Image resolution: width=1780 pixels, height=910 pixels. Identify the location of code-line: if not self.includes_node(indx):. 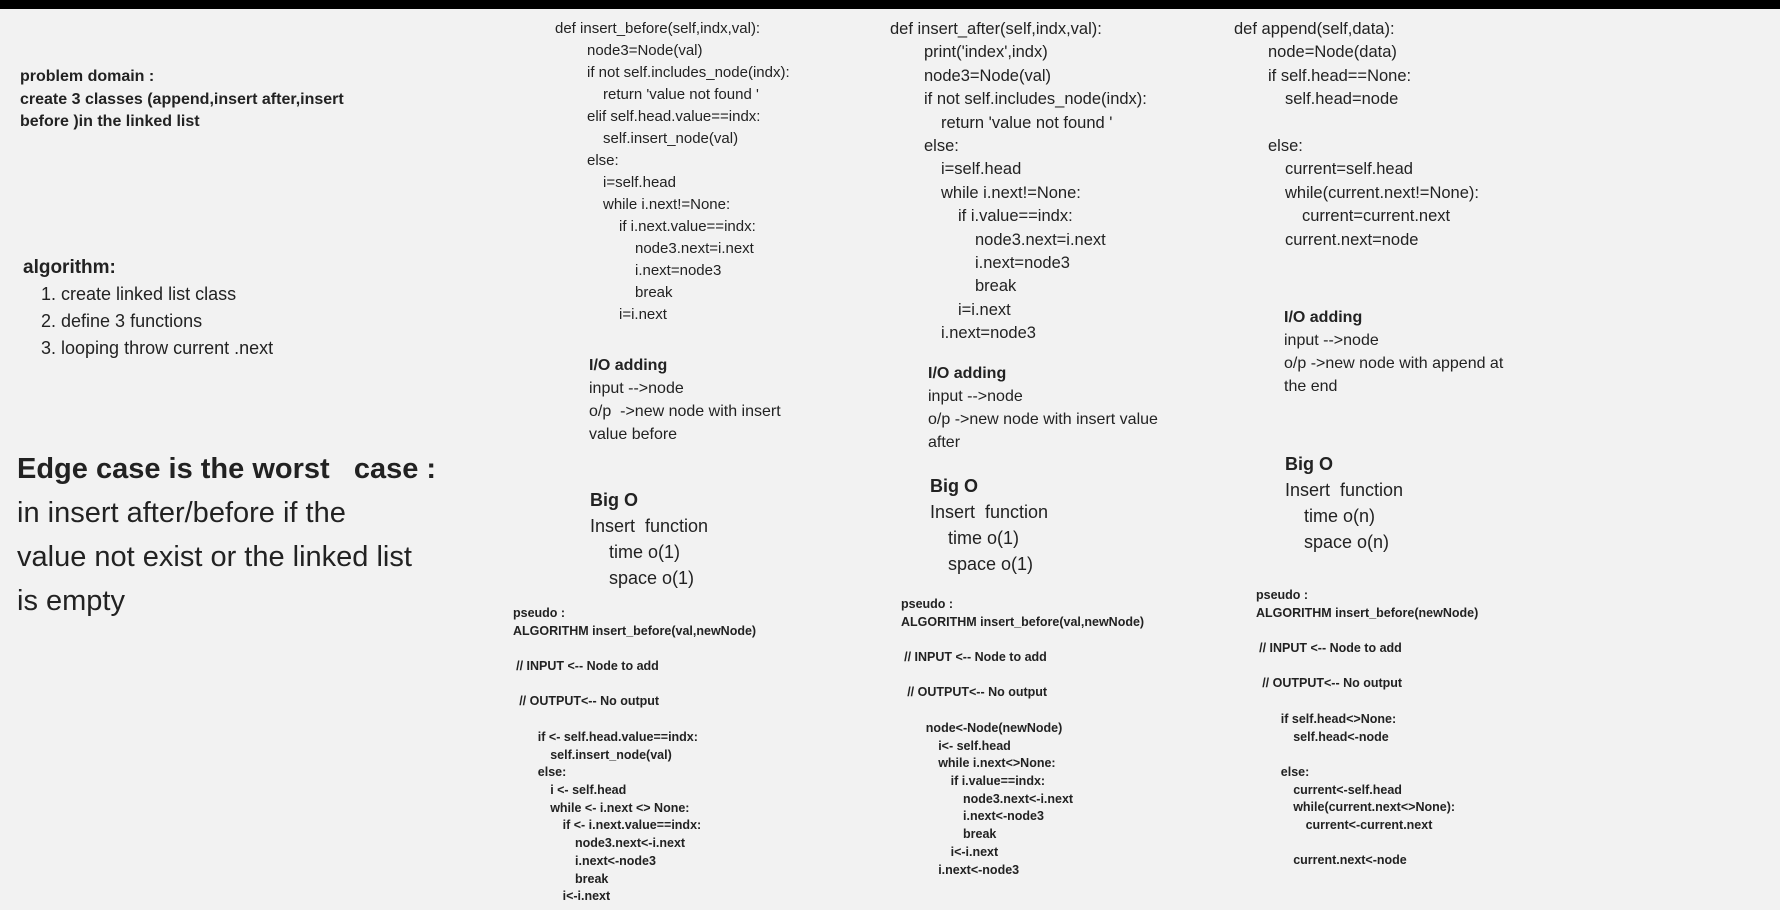
(1035, 99).